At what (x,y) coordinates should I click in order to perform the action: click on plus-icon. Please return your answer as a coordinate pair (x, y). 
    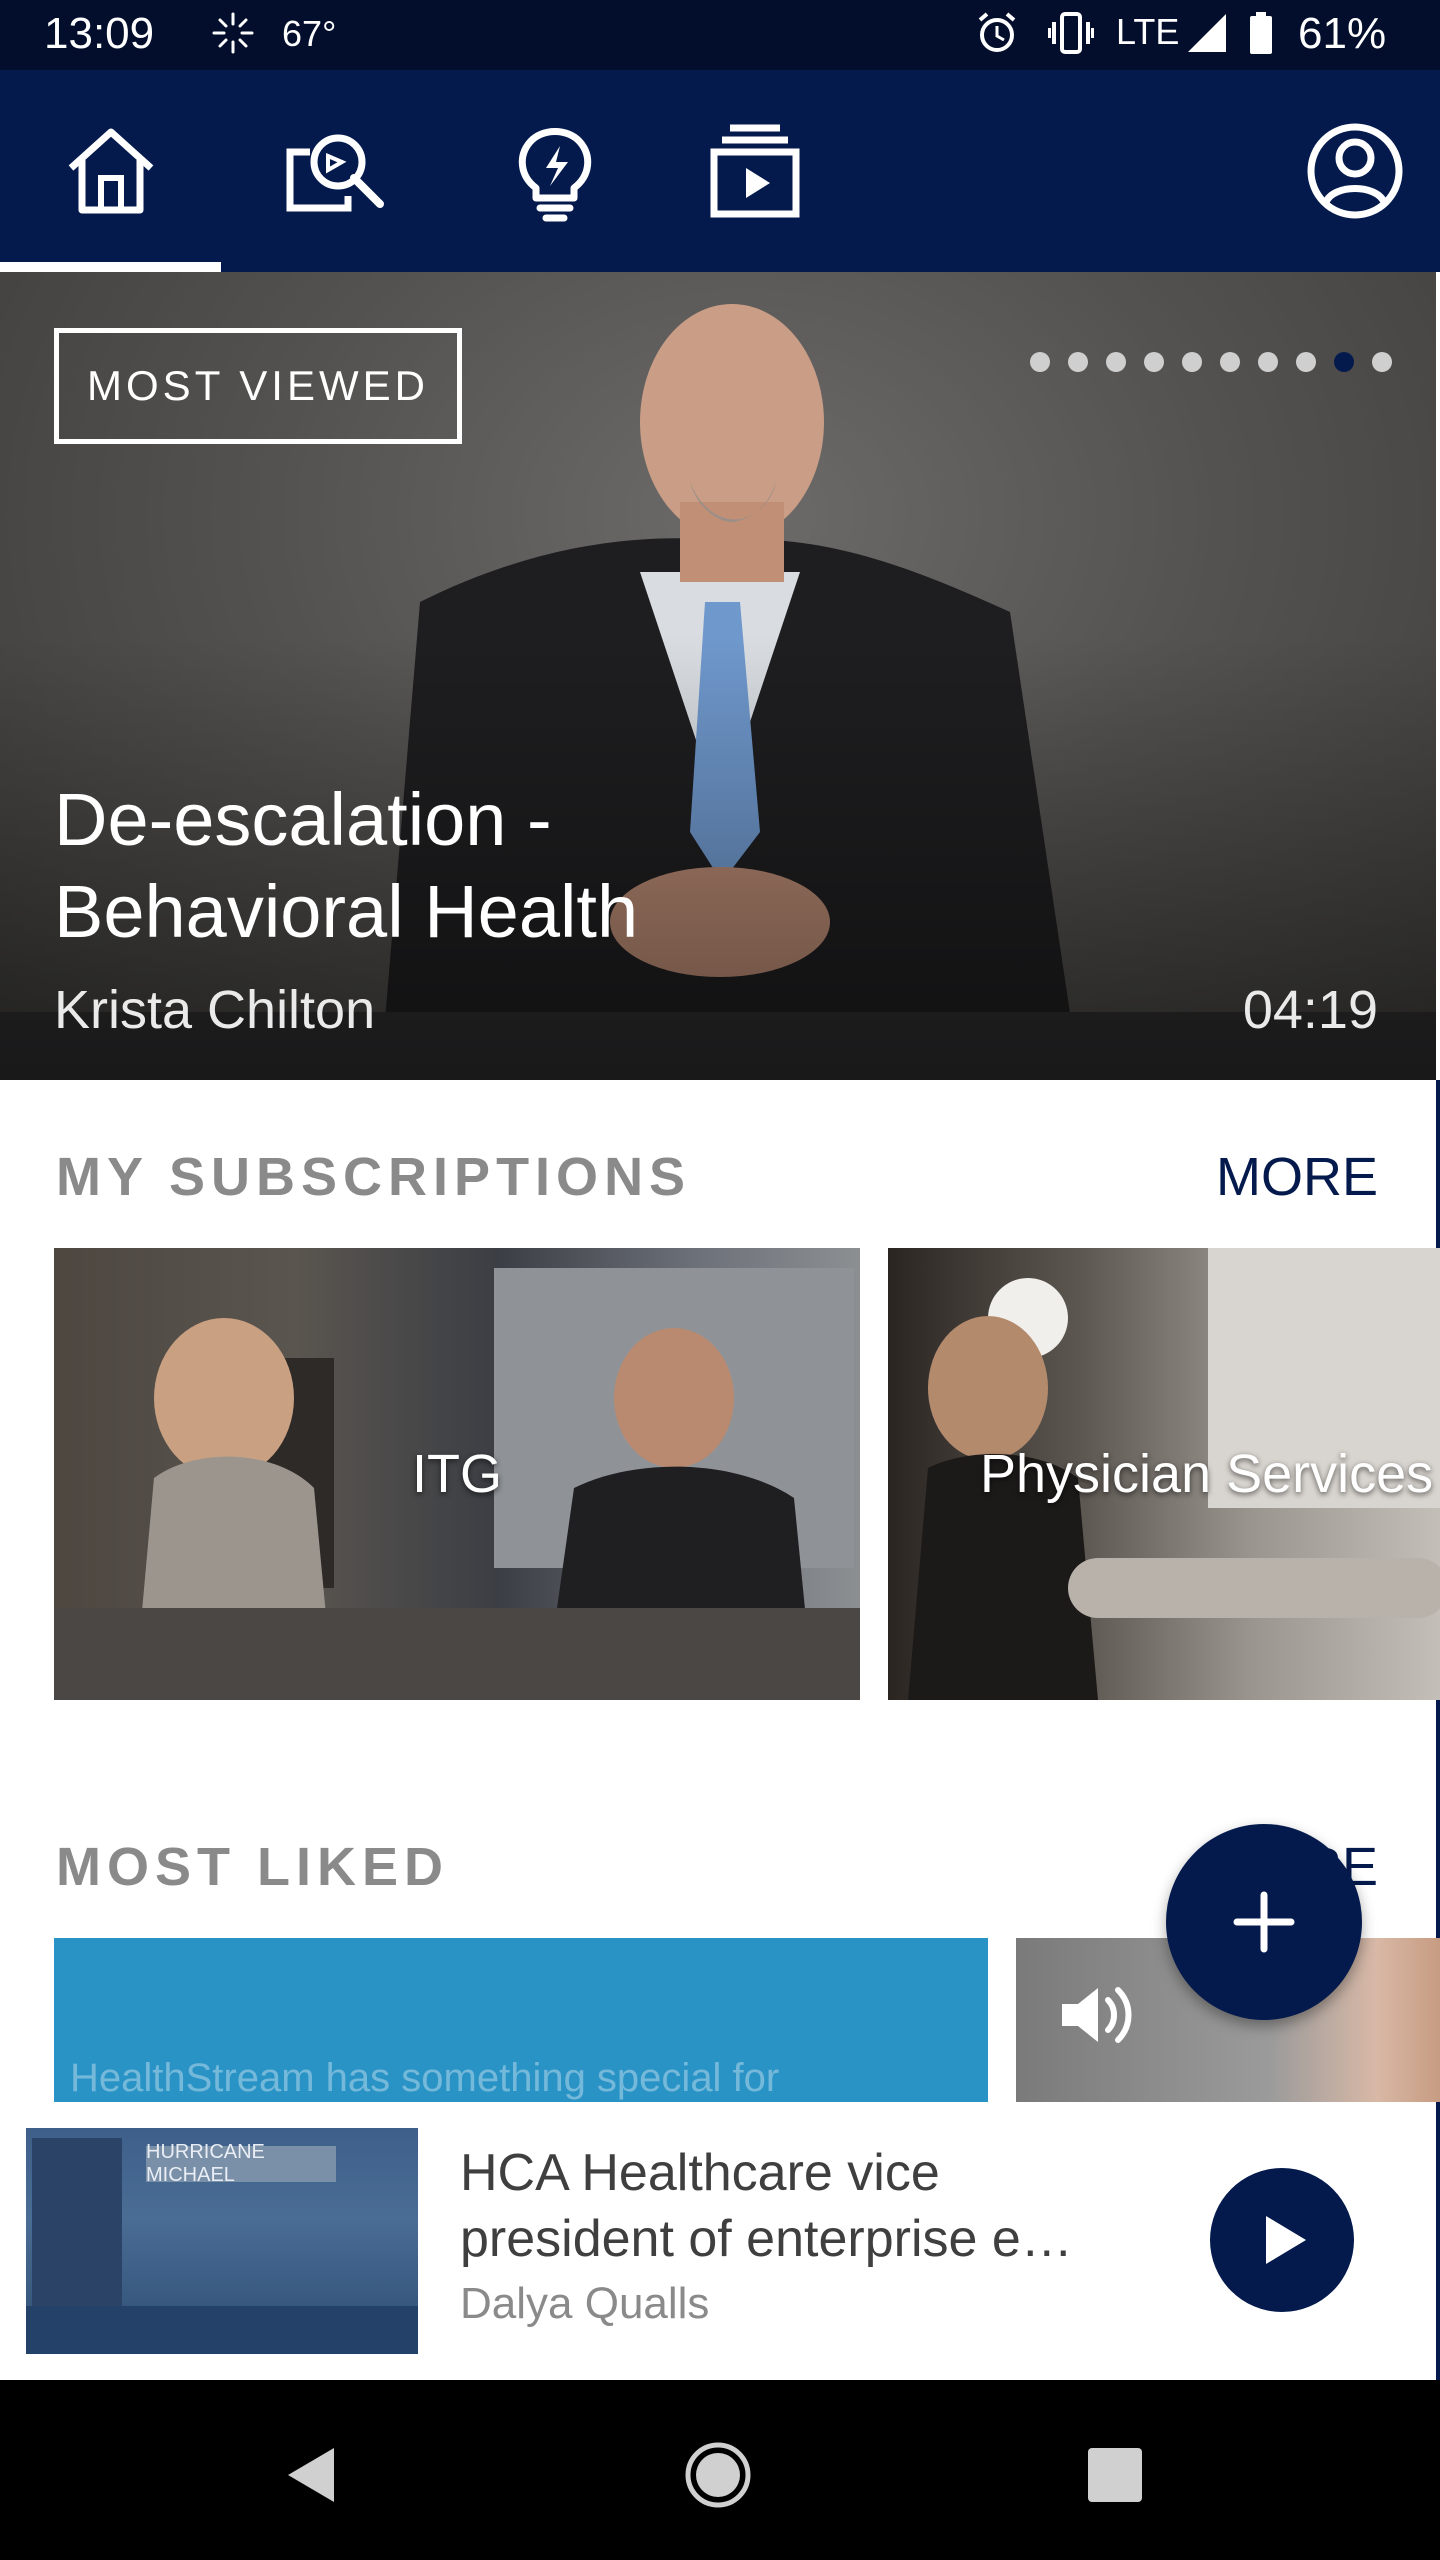
    Looking at the image, I should click on (1264, 1922).